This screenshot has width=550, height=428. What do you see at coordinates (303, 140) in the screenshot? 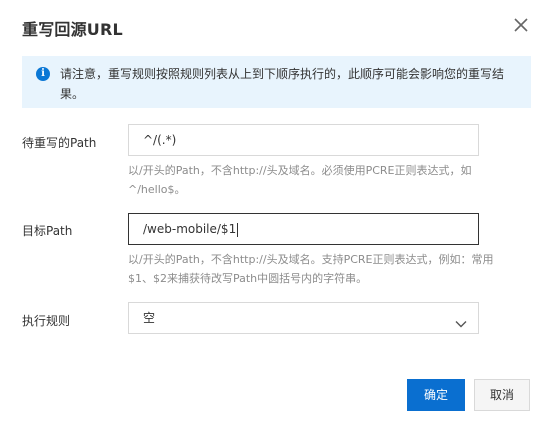
I see `source-path-input: ^/(.*)` at bounding box center [303, 140].